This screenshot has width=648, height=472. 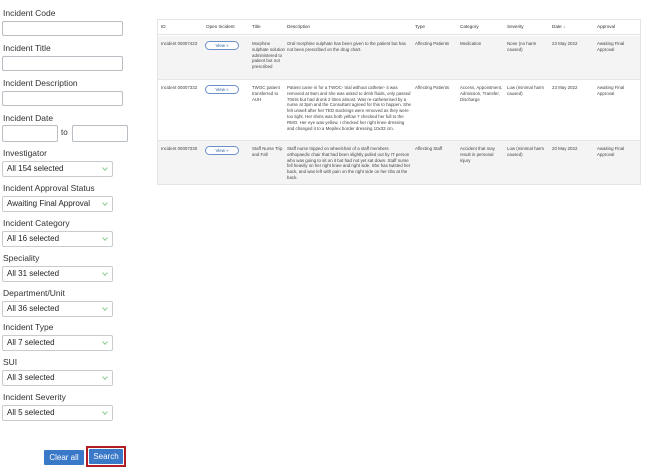 I want to click on incident-description-label: Incident Description, so click(x=40, y=83).